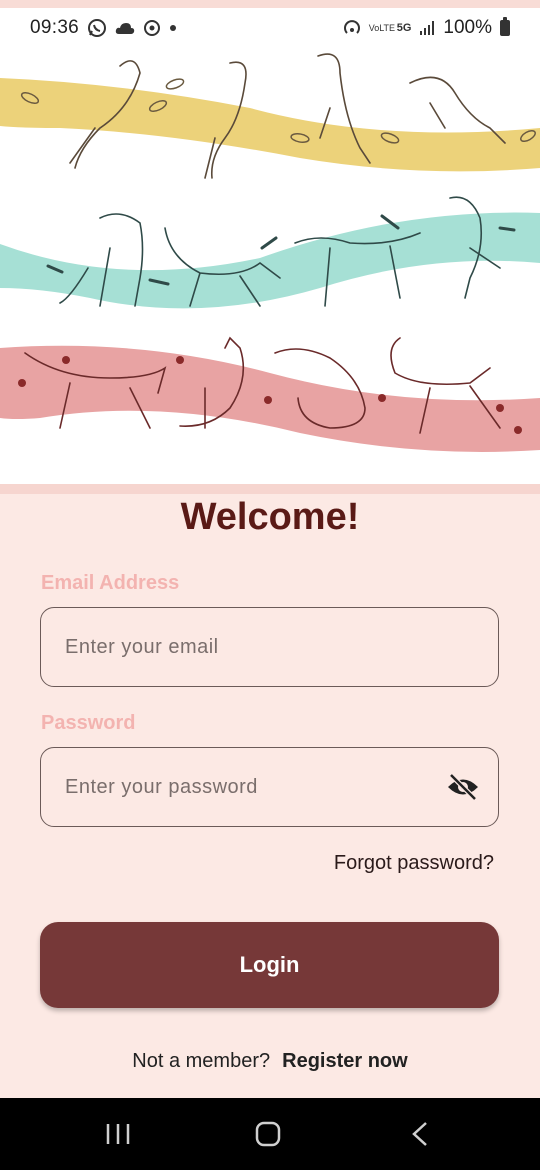 The height and width of the screenshot is (1170, 540). What do you see at coordinates (269, 965) in the screenshot?
I see `login-button: Login` at bounding box center [269, 965].